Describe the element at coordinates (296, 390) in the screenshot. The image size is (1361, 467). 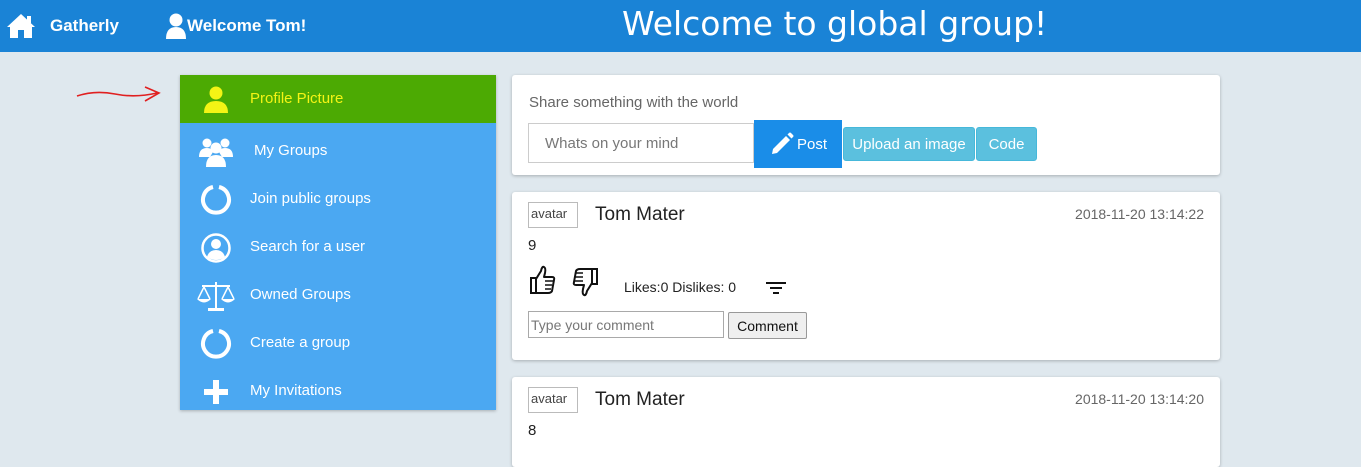
I see `sidebar-item-label: My Invitations` at that location.